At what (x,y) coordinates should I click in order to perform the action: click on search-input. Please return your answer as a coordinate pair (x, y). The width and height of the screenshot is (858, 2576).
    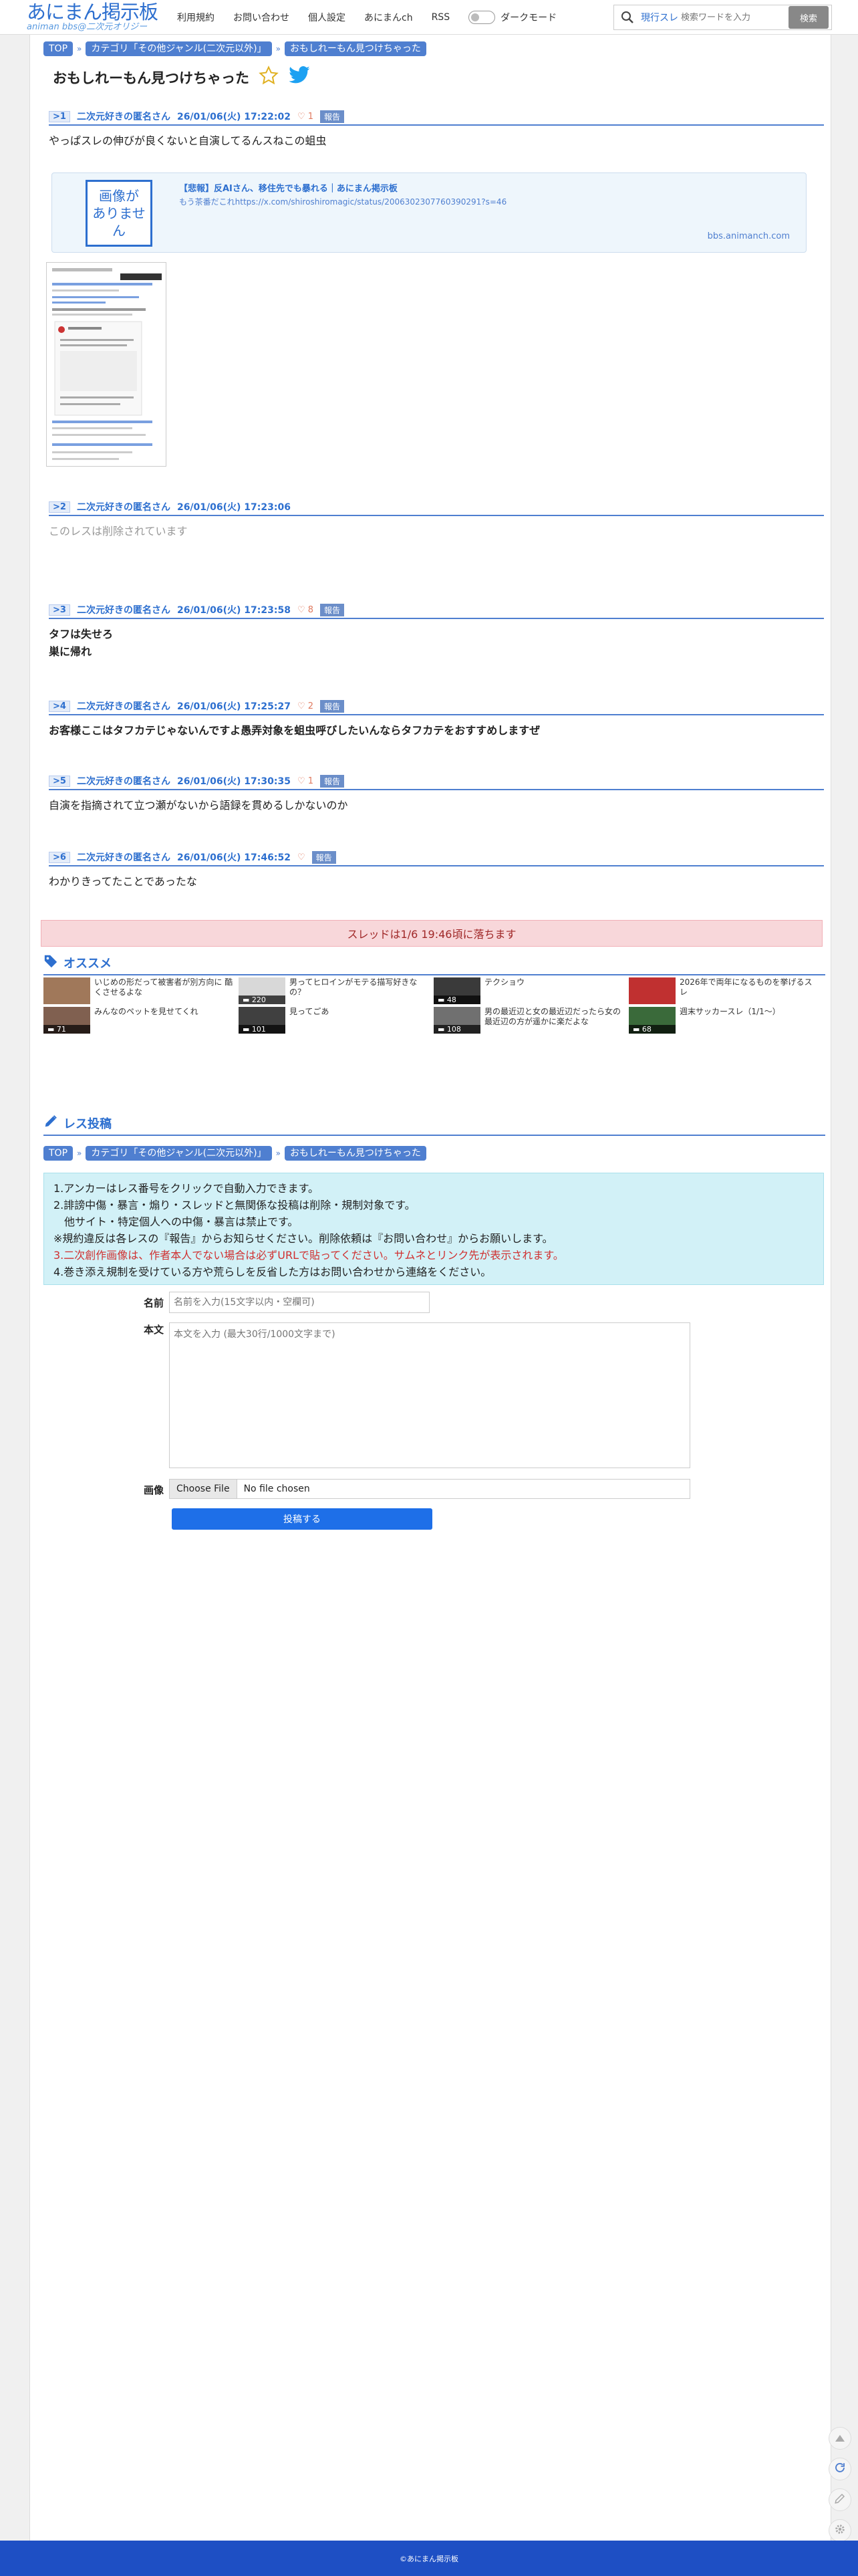
    Looking at the image, I should click on (735, 17).